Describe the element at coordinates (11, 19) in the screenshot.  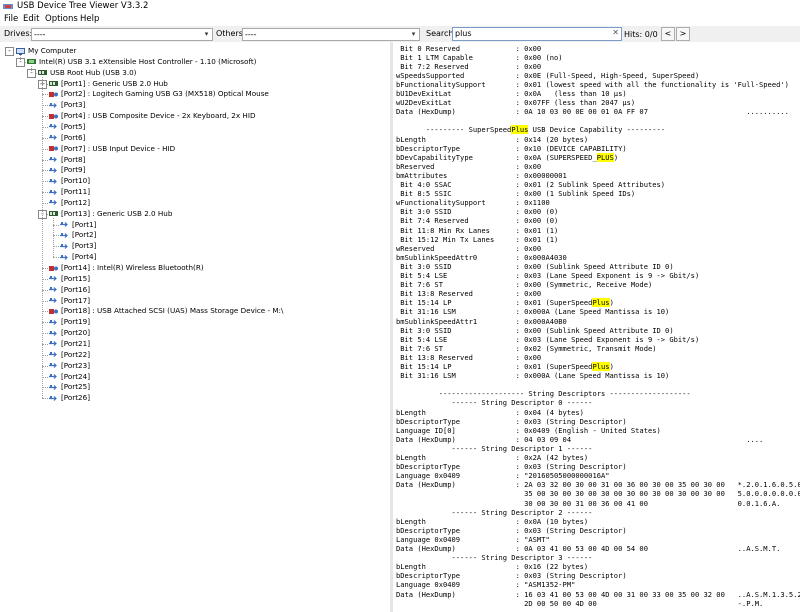
I see `menu-file: File` at that location.